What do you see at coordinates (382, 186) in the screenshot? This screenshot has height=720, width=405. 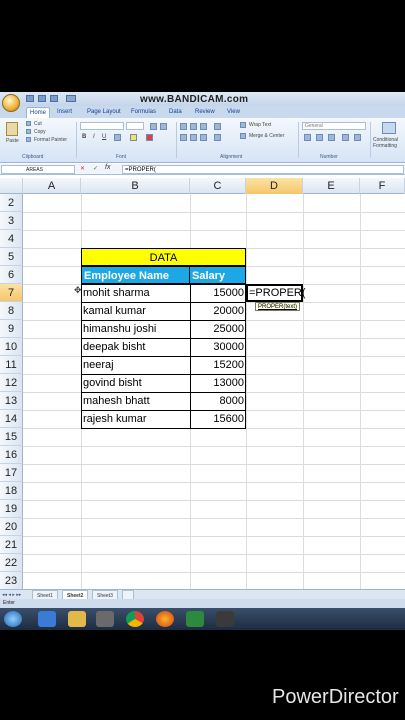 I see `column-header-f: F` at bounding box center [382, 186].